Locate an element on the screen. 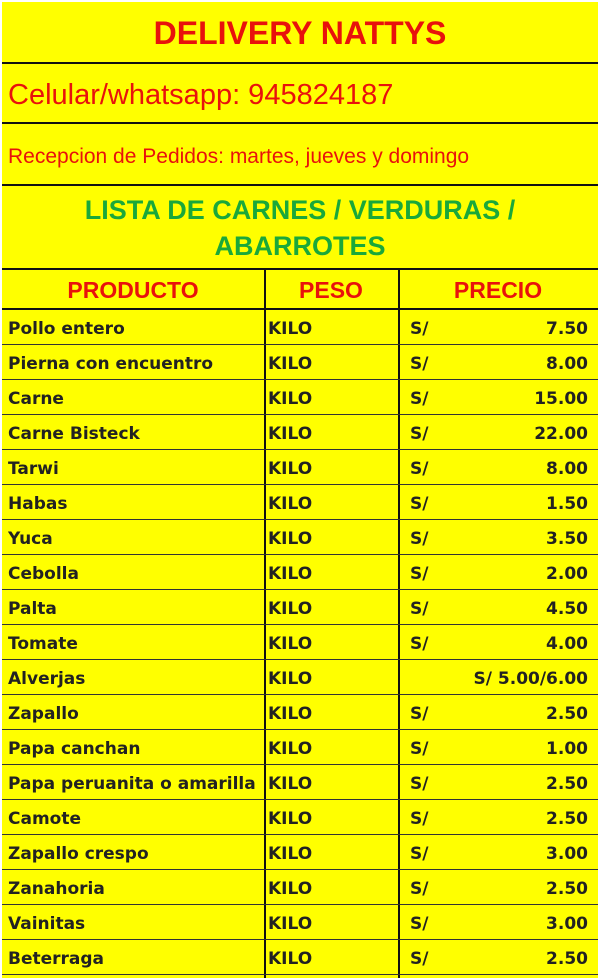  table-row: Tarwi KILO S/8.00 is located at coordinates (300, 467).